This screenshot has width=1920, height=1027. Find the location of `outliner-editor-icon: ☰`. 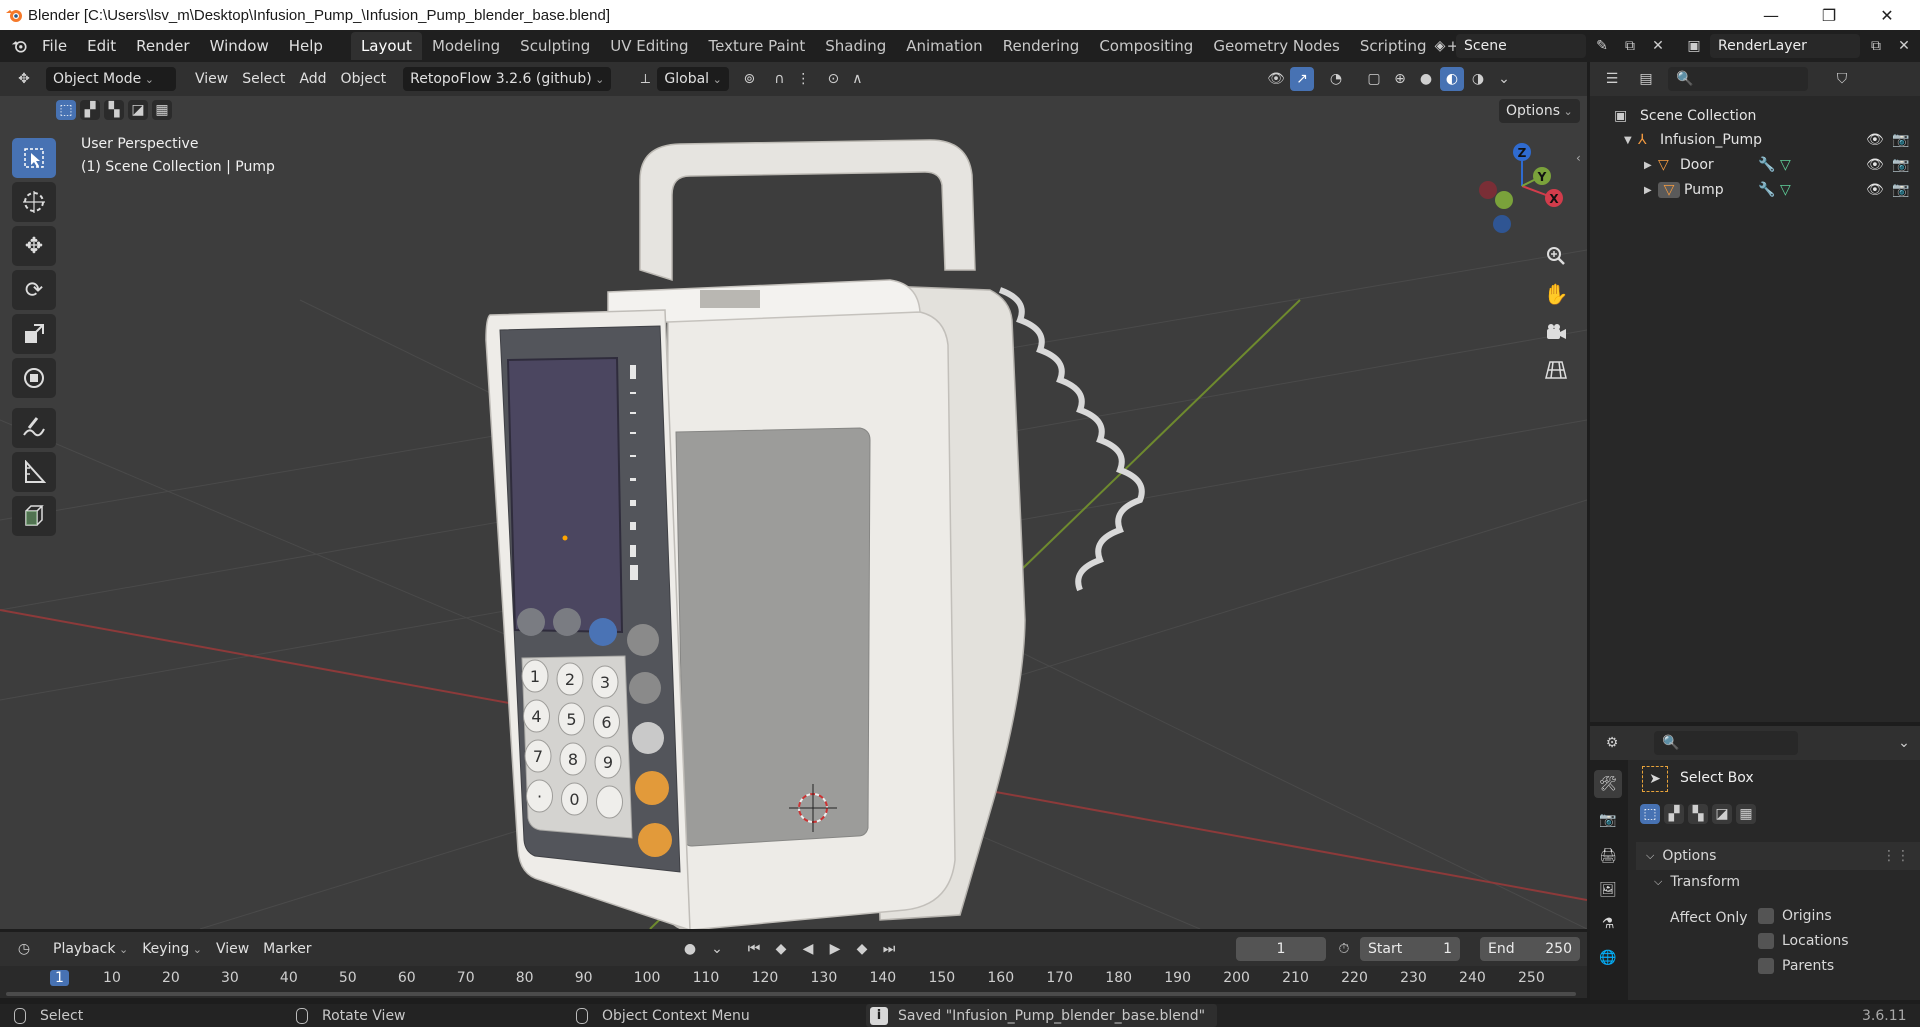

outliner-editor-icon: ☰ is located at coordinates (1612, 79).